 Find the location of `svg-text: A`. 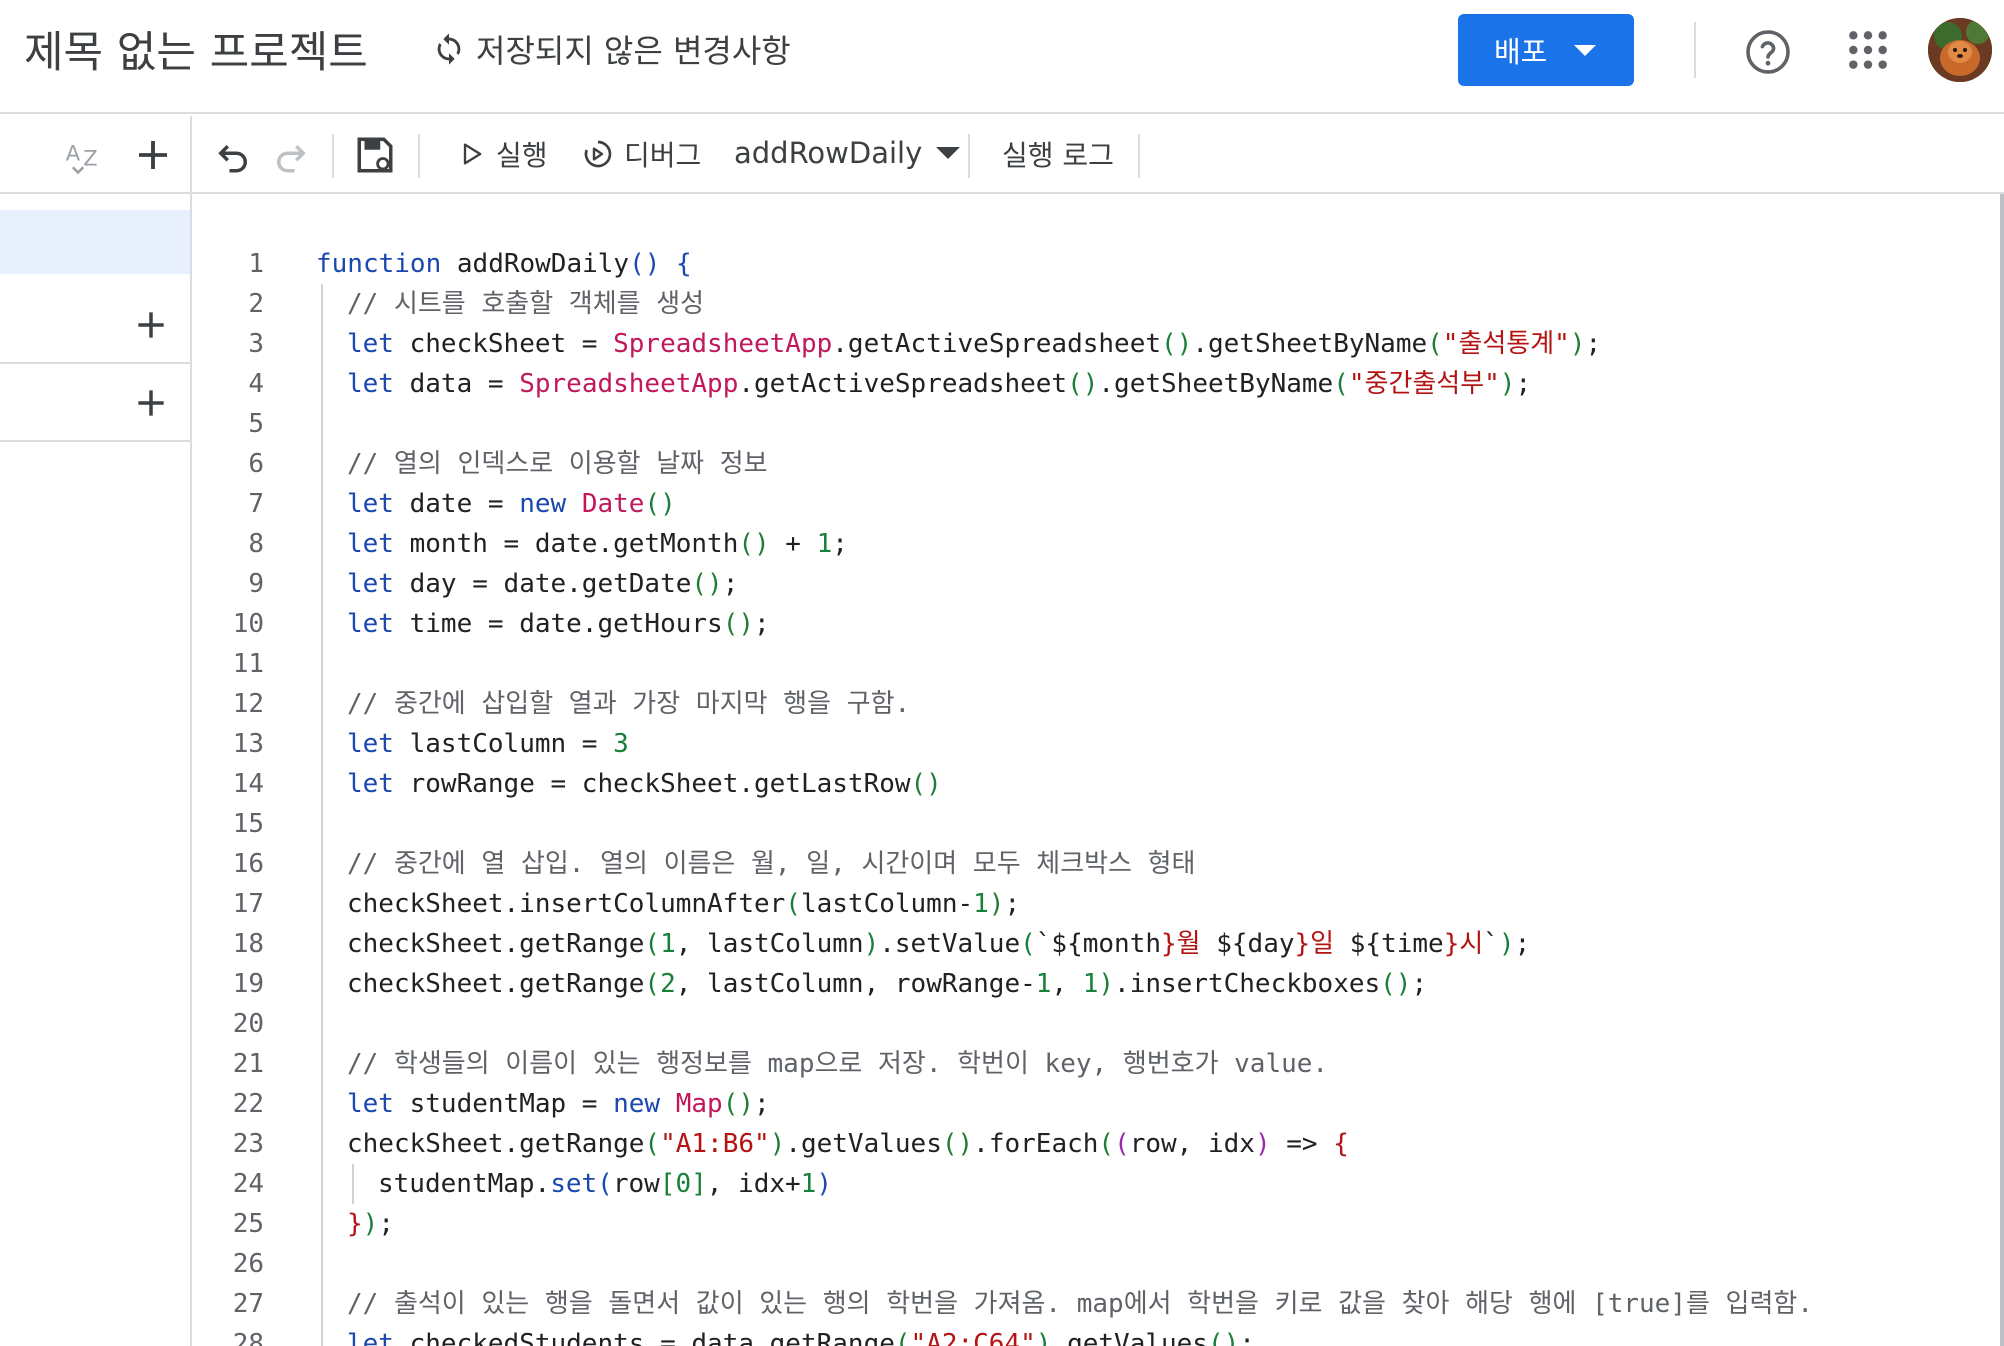

svg-text: A is located at coordinates (73, 153).